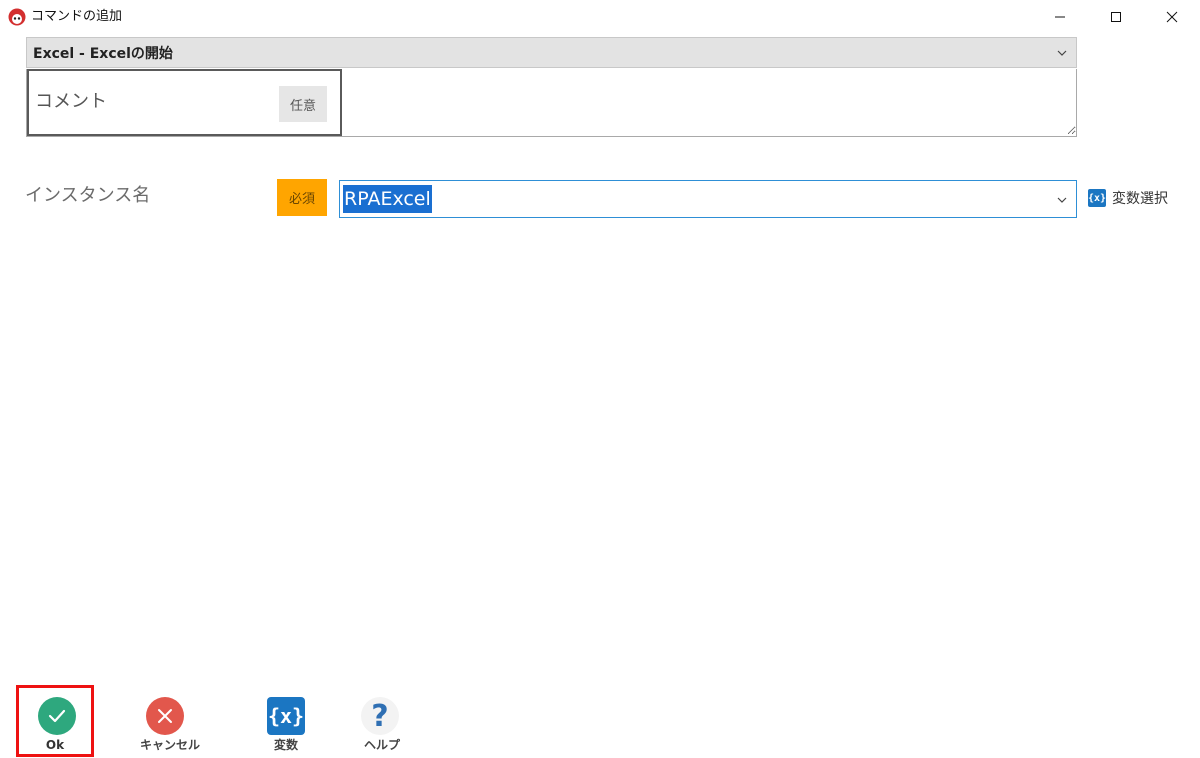 The image size is (1200, 758). I want to click on variable-select-button: {x} 変数選択, so click(1128, 198).